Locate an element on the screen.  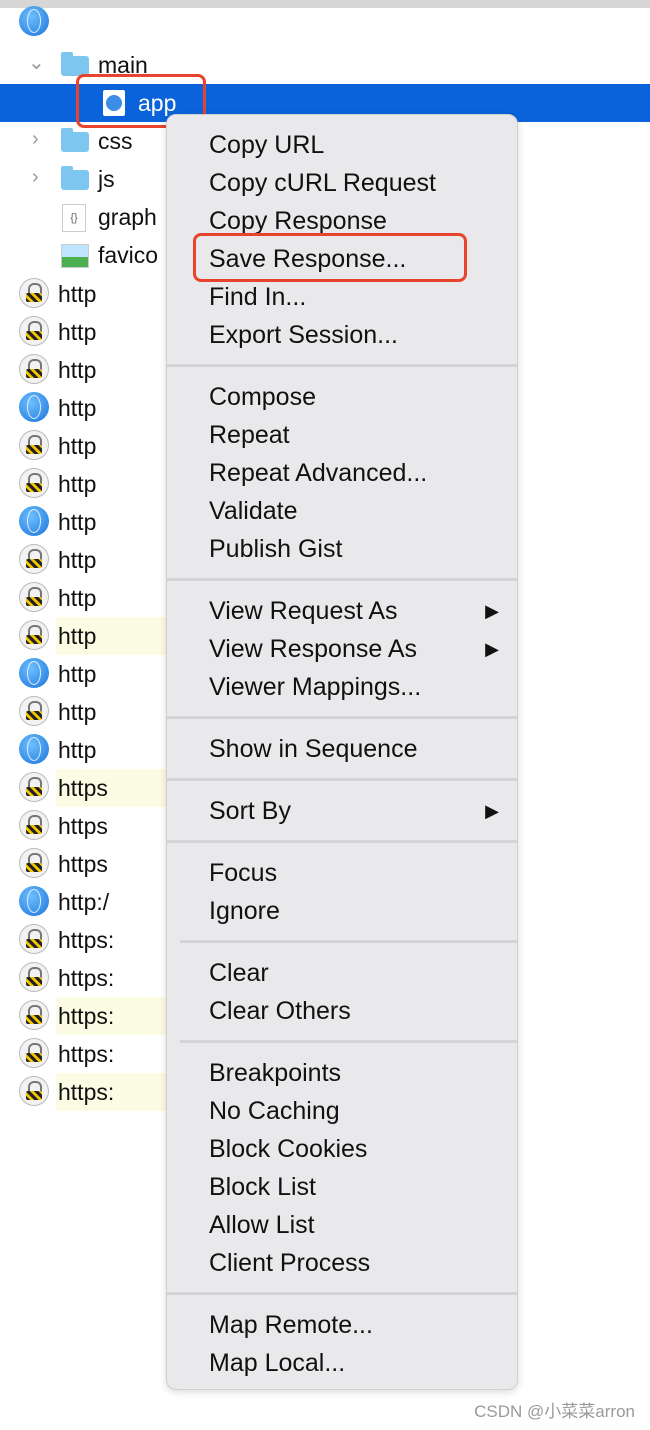
menu-item-clear: Clear is located at coordinates (342, 973).